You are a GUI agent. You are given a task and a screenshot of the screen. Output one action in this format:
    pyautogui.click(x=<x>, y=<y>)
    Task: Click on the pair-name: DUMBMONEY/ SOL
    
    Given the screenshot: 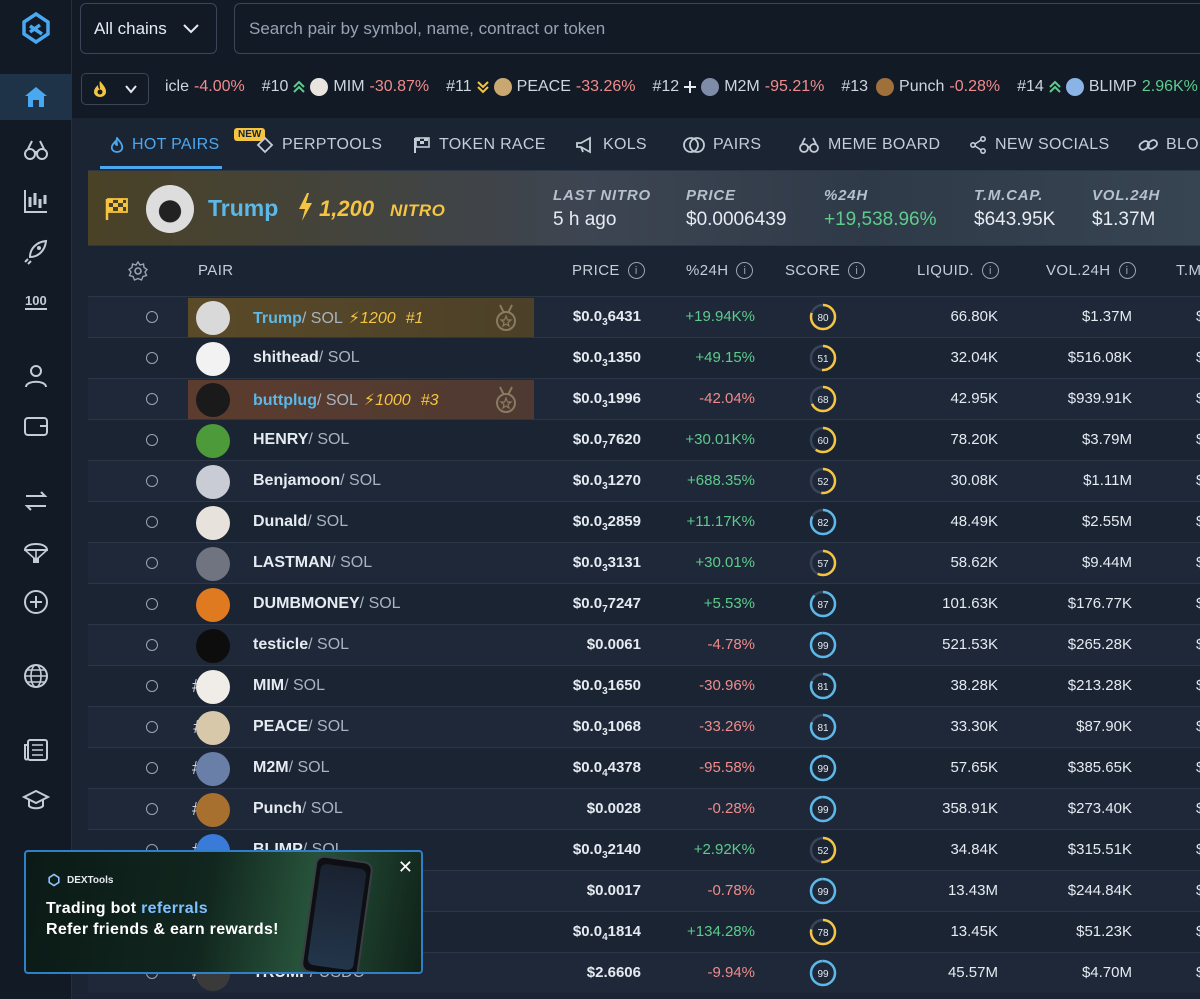 What is the action you would take?
    pyautogui.click(x=327, y=604)
    